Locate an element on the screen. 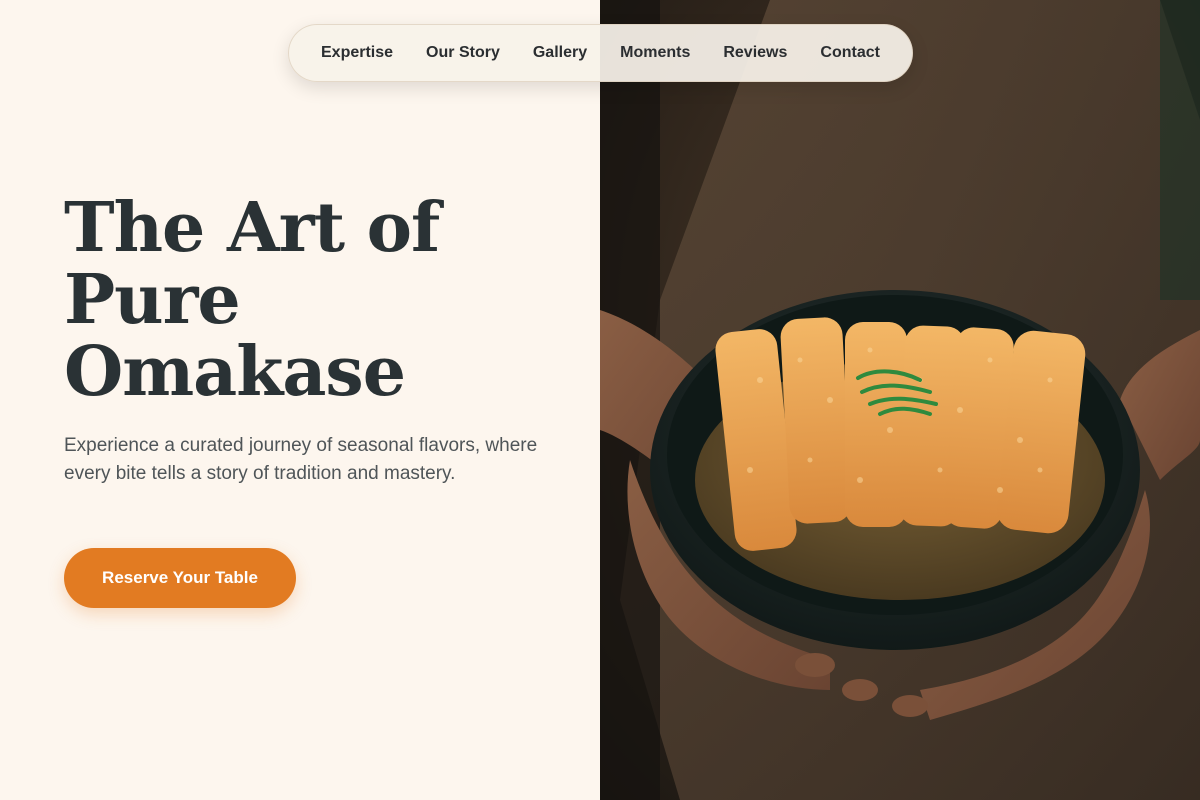 Image resolution: width=1200 pixels, height=800 pixels. reserve-table-button: Reserve Your Table is located at coordinates (180, 578).